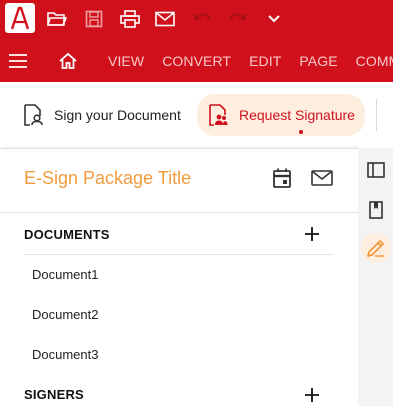 Image resolution: width=393 pixels, height=406 pixels. I want to click on bookmark-icon, so click(376, 210).